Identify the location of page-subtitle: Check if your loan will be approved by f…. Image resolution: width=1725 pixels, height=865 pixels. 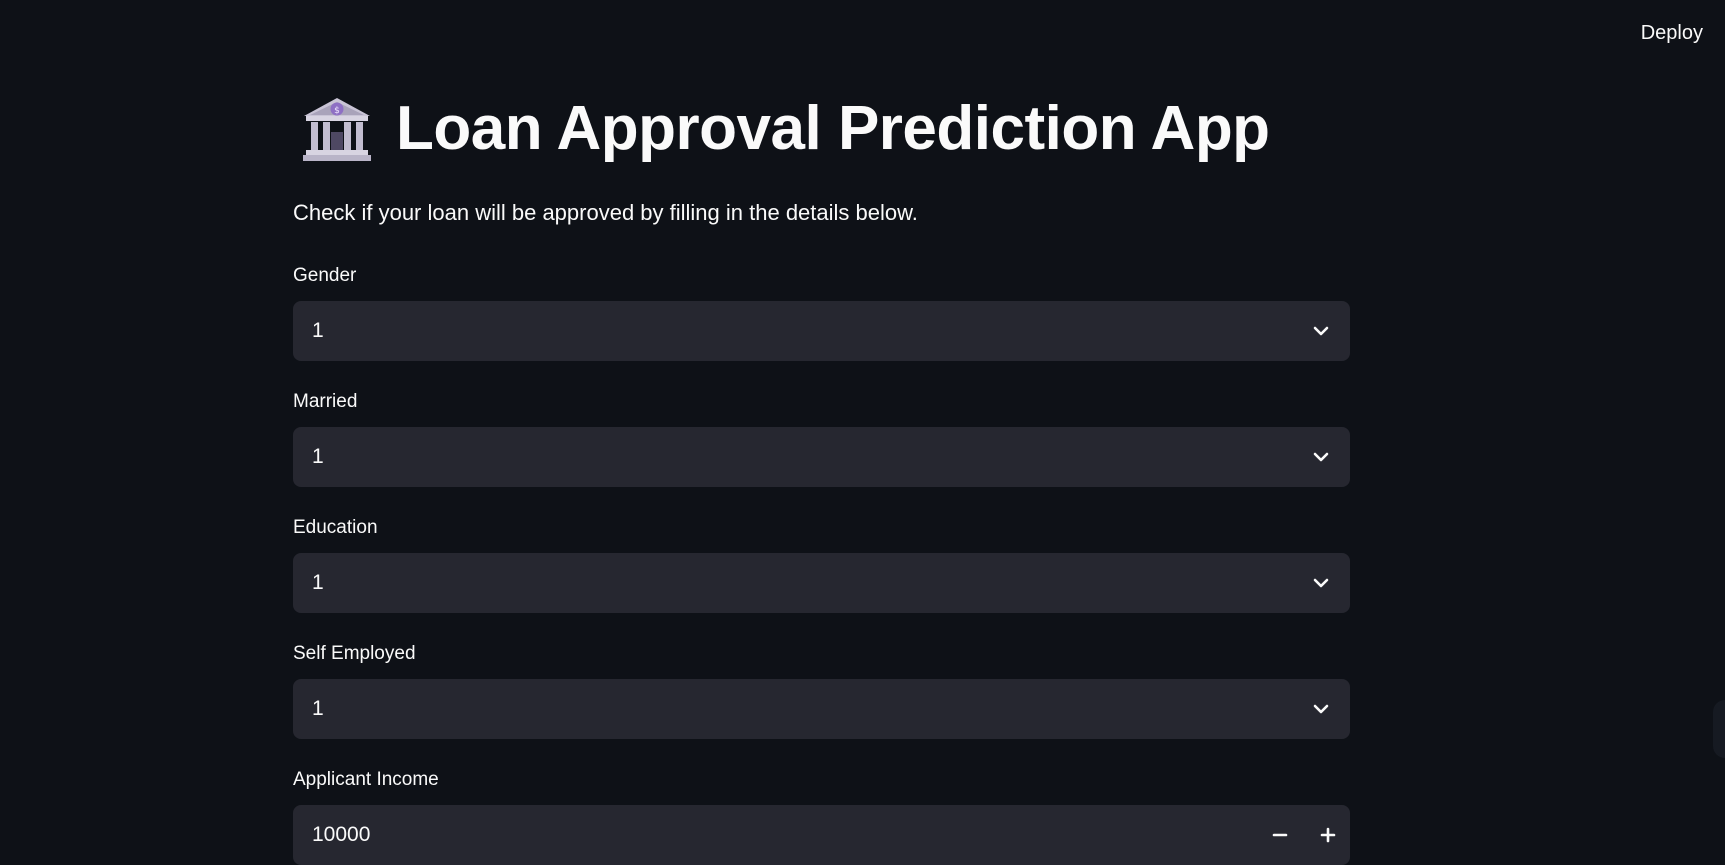
(605, 212).